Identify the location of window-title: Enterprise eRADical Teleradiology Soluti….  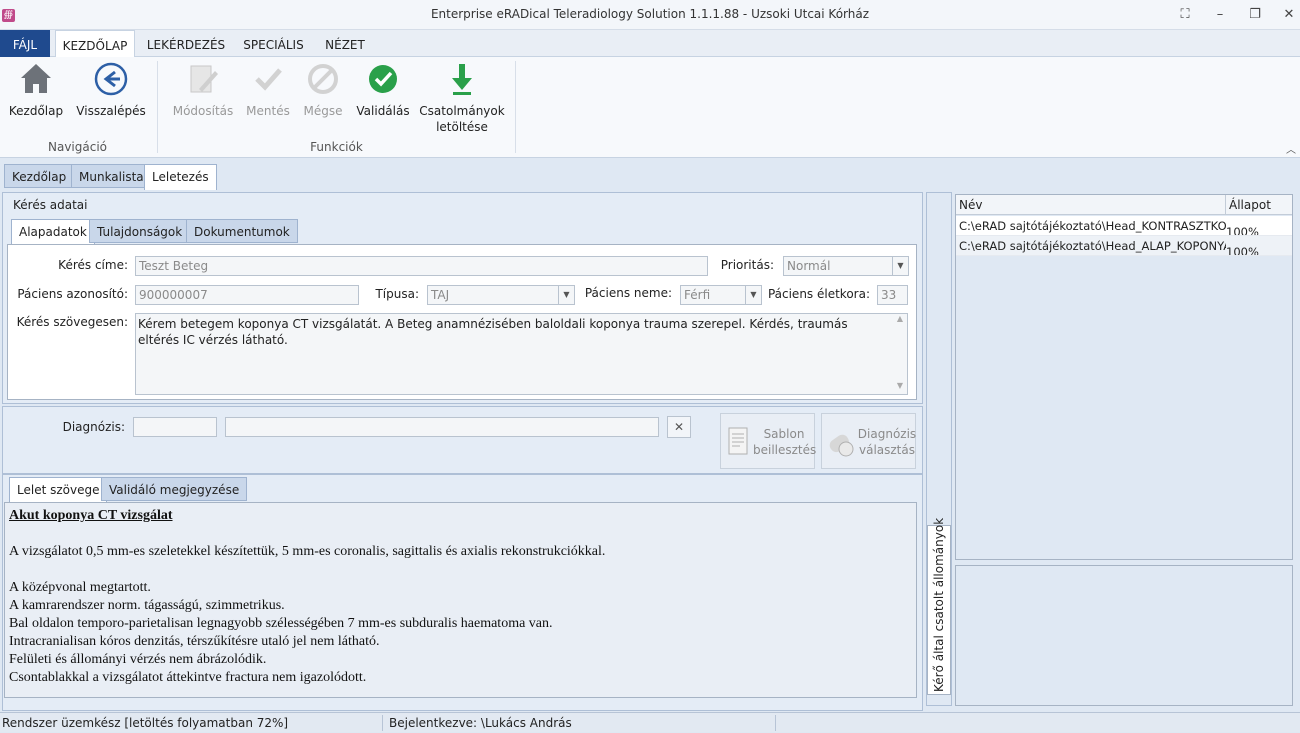
(650, 14).